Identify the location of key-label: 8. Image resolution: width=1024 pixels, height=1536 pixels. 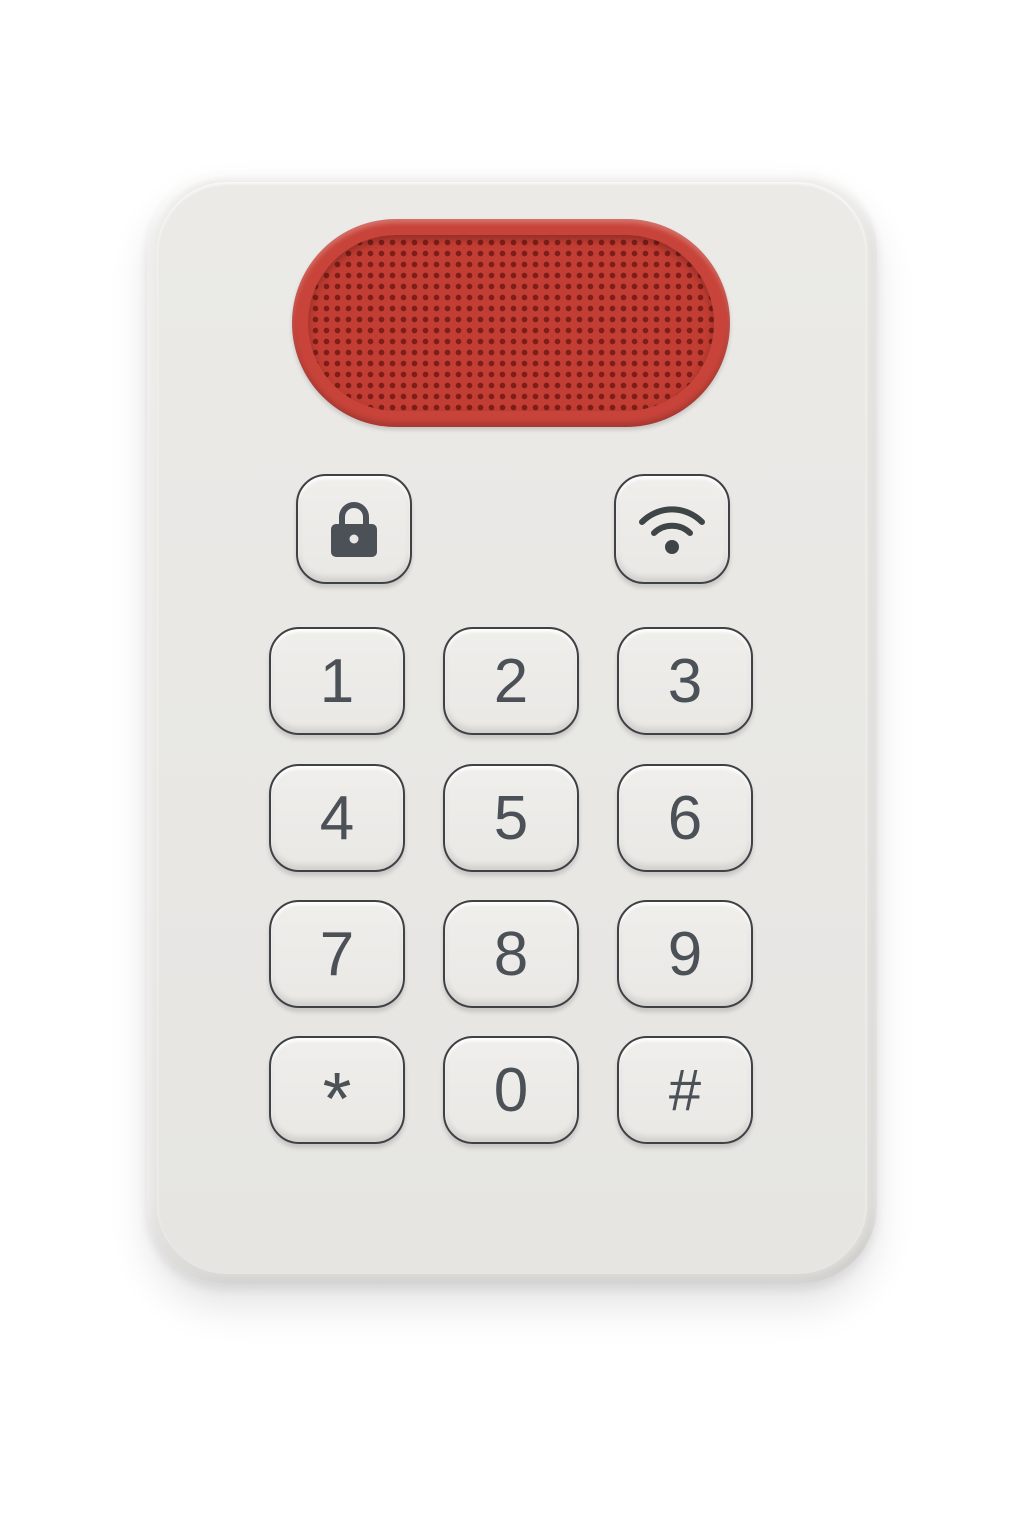
(511, 954).